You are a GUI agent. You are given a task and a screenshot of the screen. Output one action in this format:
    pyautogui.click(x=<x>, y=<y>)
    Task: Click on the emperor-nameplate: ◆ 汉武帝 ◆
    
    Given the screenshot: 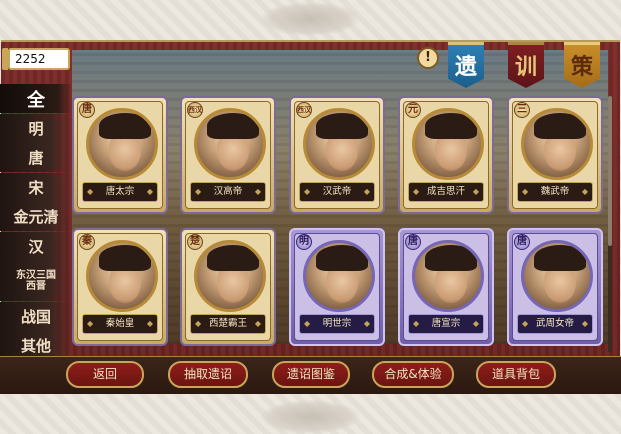 What is the action you would take?
    pyautogui.click(x=337, y=192)
    